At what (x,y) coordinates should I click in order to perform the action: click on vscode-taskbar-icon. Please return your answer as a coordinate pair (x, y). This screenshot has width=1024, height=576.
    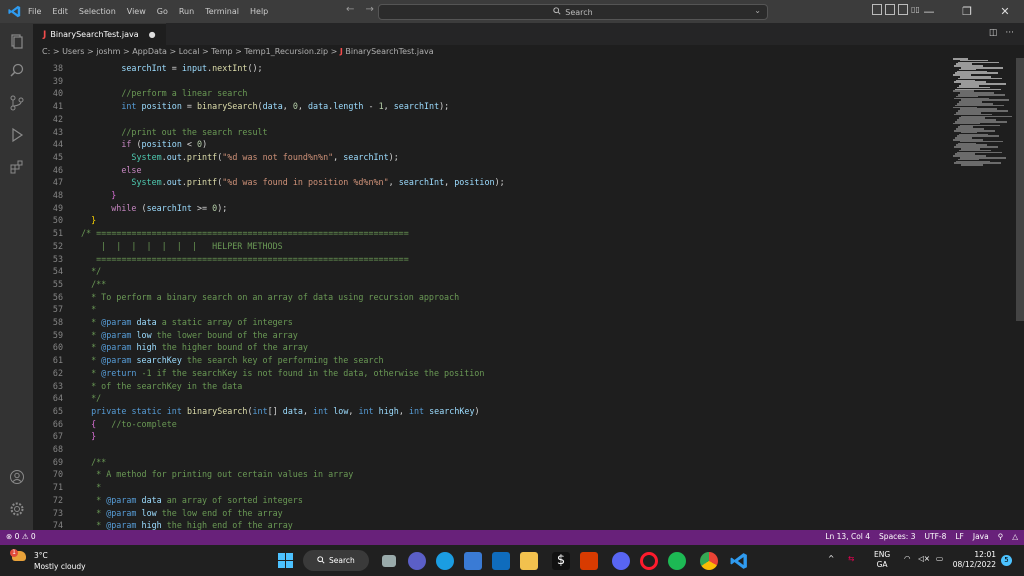
    Looking at the image, I should click on (739, 561).